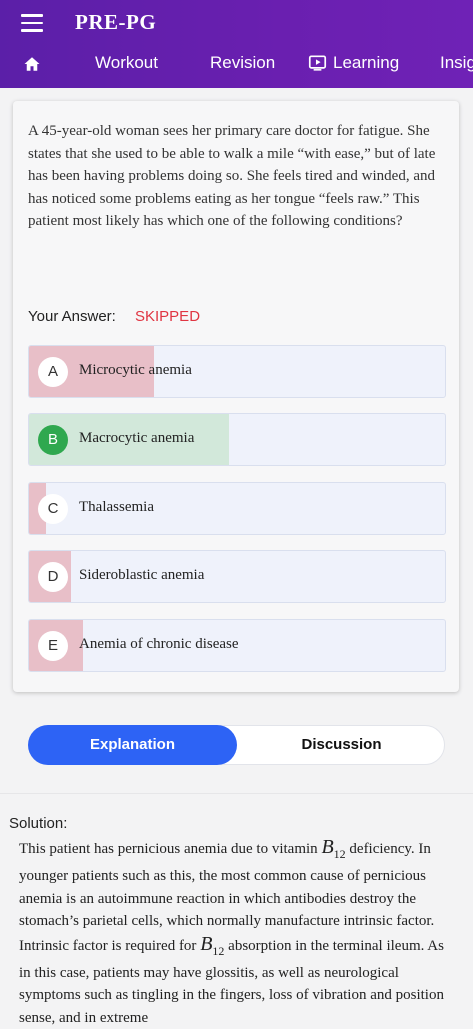 This screenshot has height=1029, width=473. Describe the element at coordinates (72, 316) in the screenshot. I see `your-answer-label: Your Answer:` at that location.